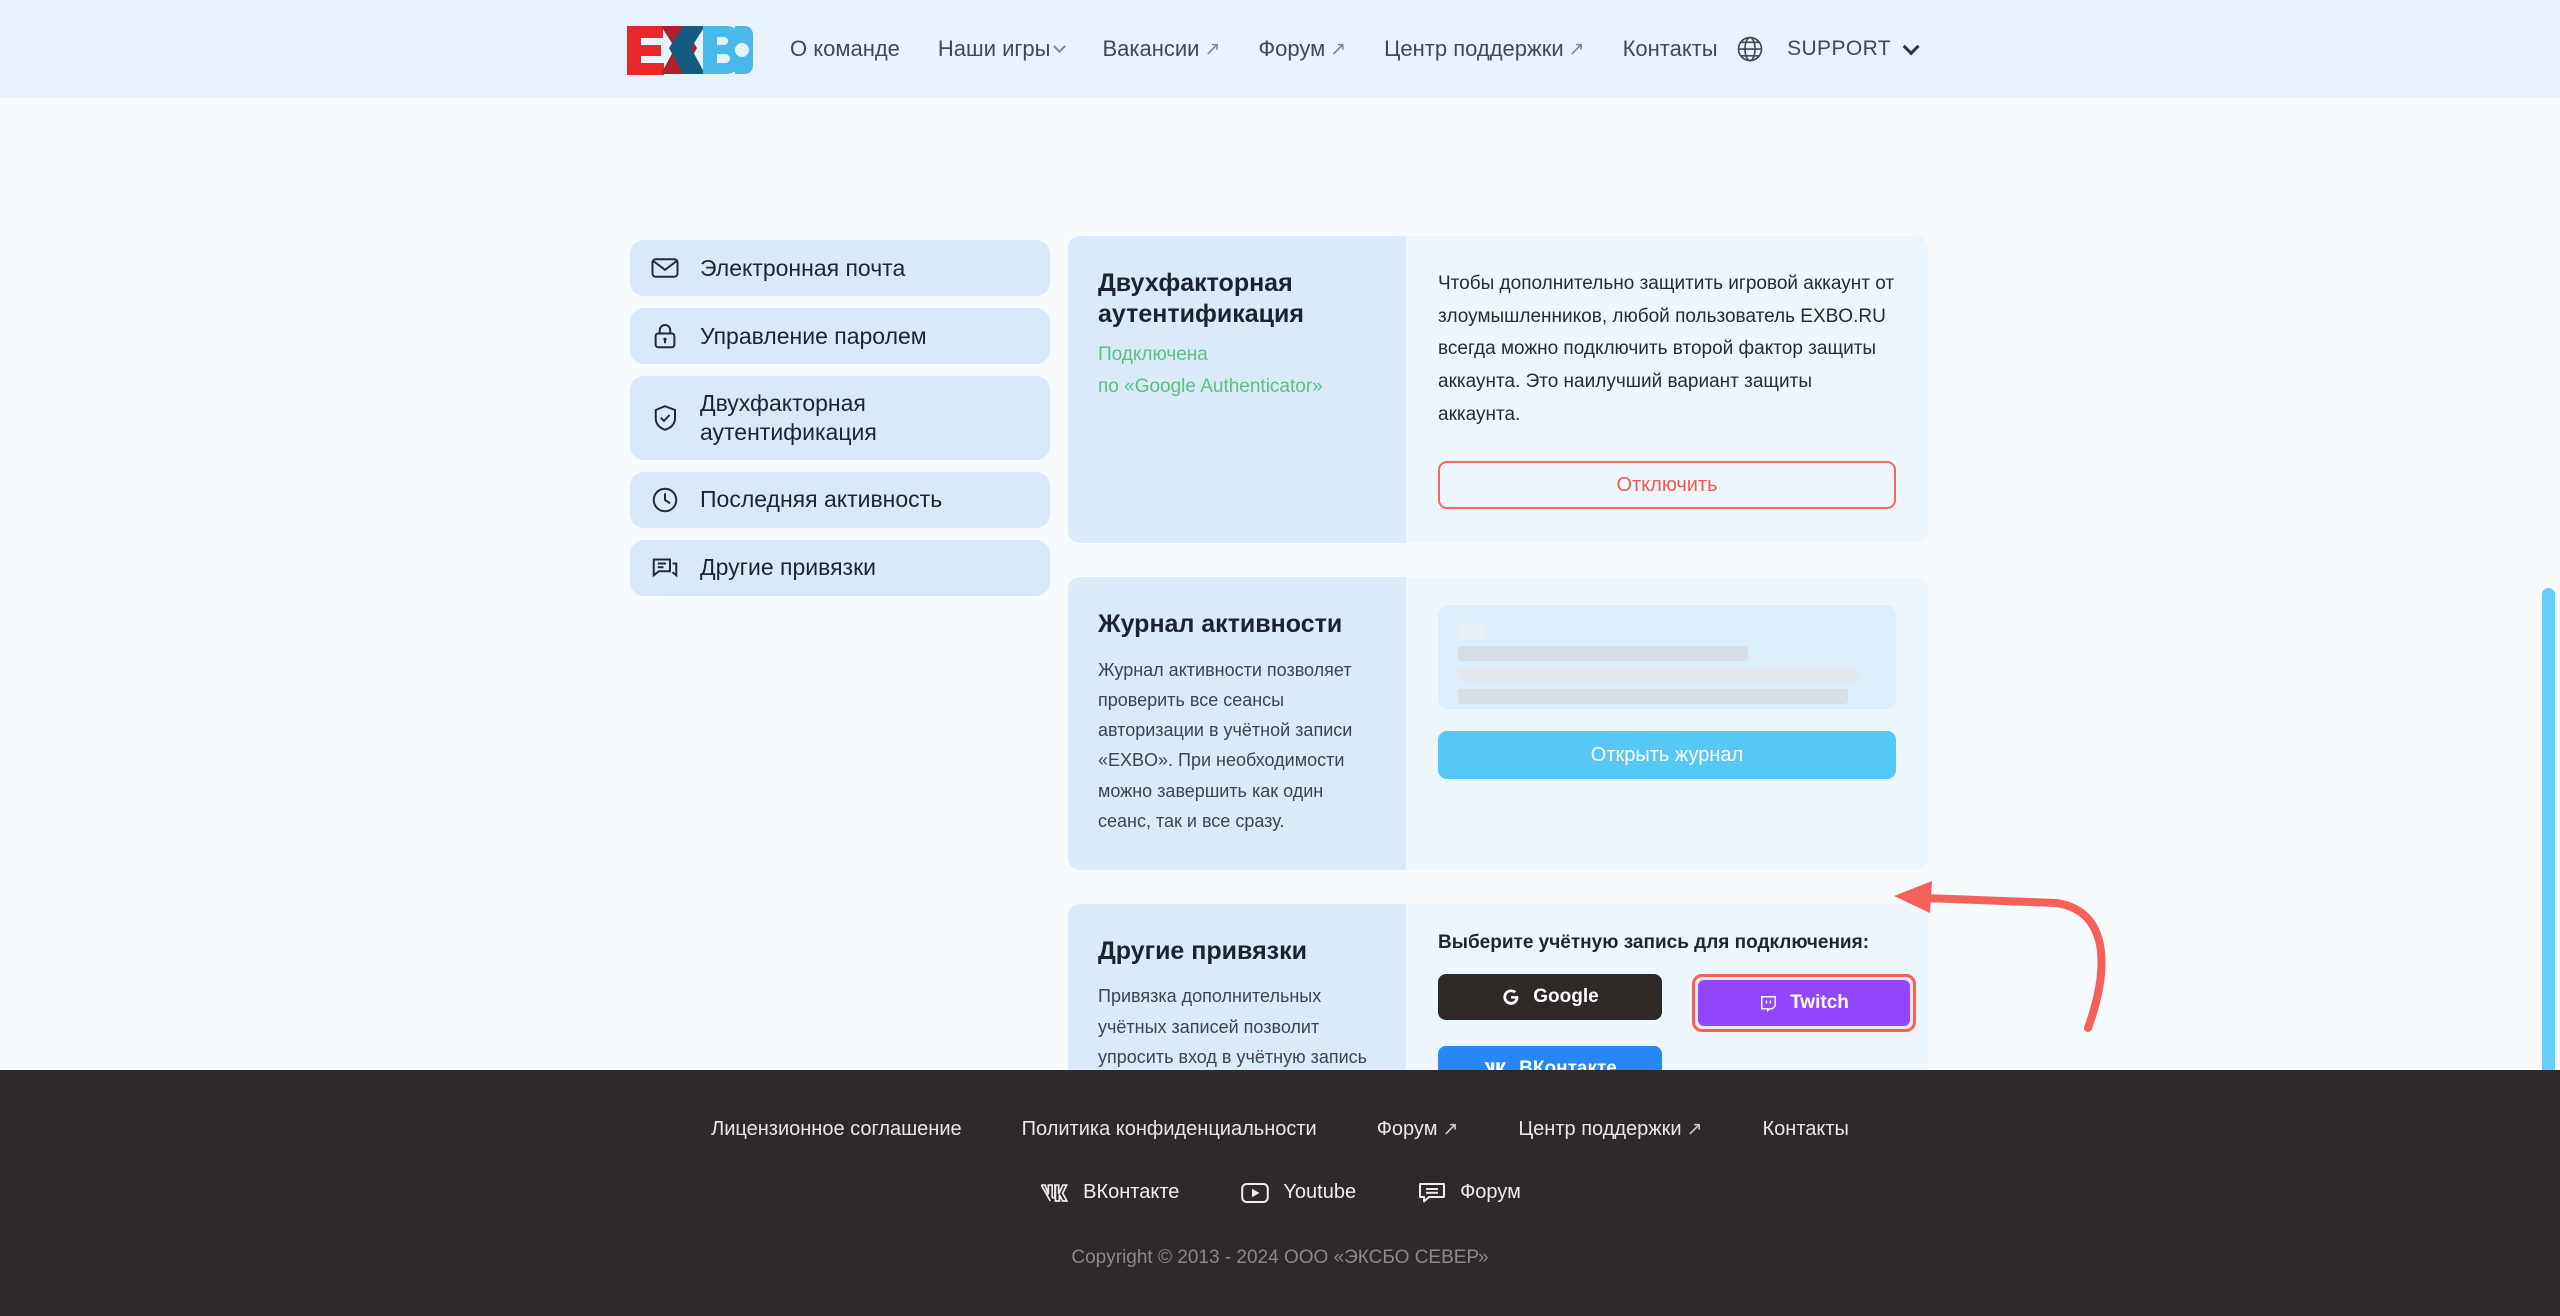 The image size is (2560, 1316). I want to click on footer-link-label: Лицензионное соглашение, so click(836, 1129).